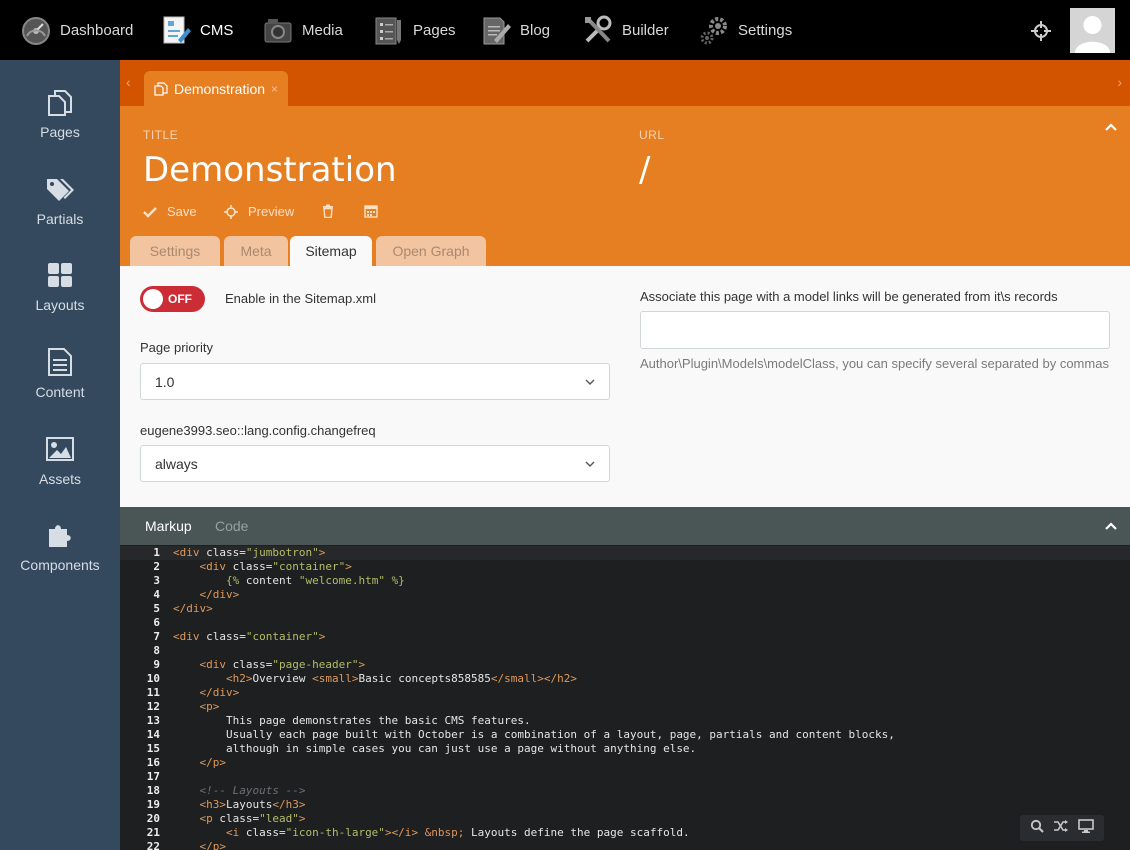 The image size is (1130, 850). I want to click on code-text: <!-- Layouts -->, so click(239, 791).